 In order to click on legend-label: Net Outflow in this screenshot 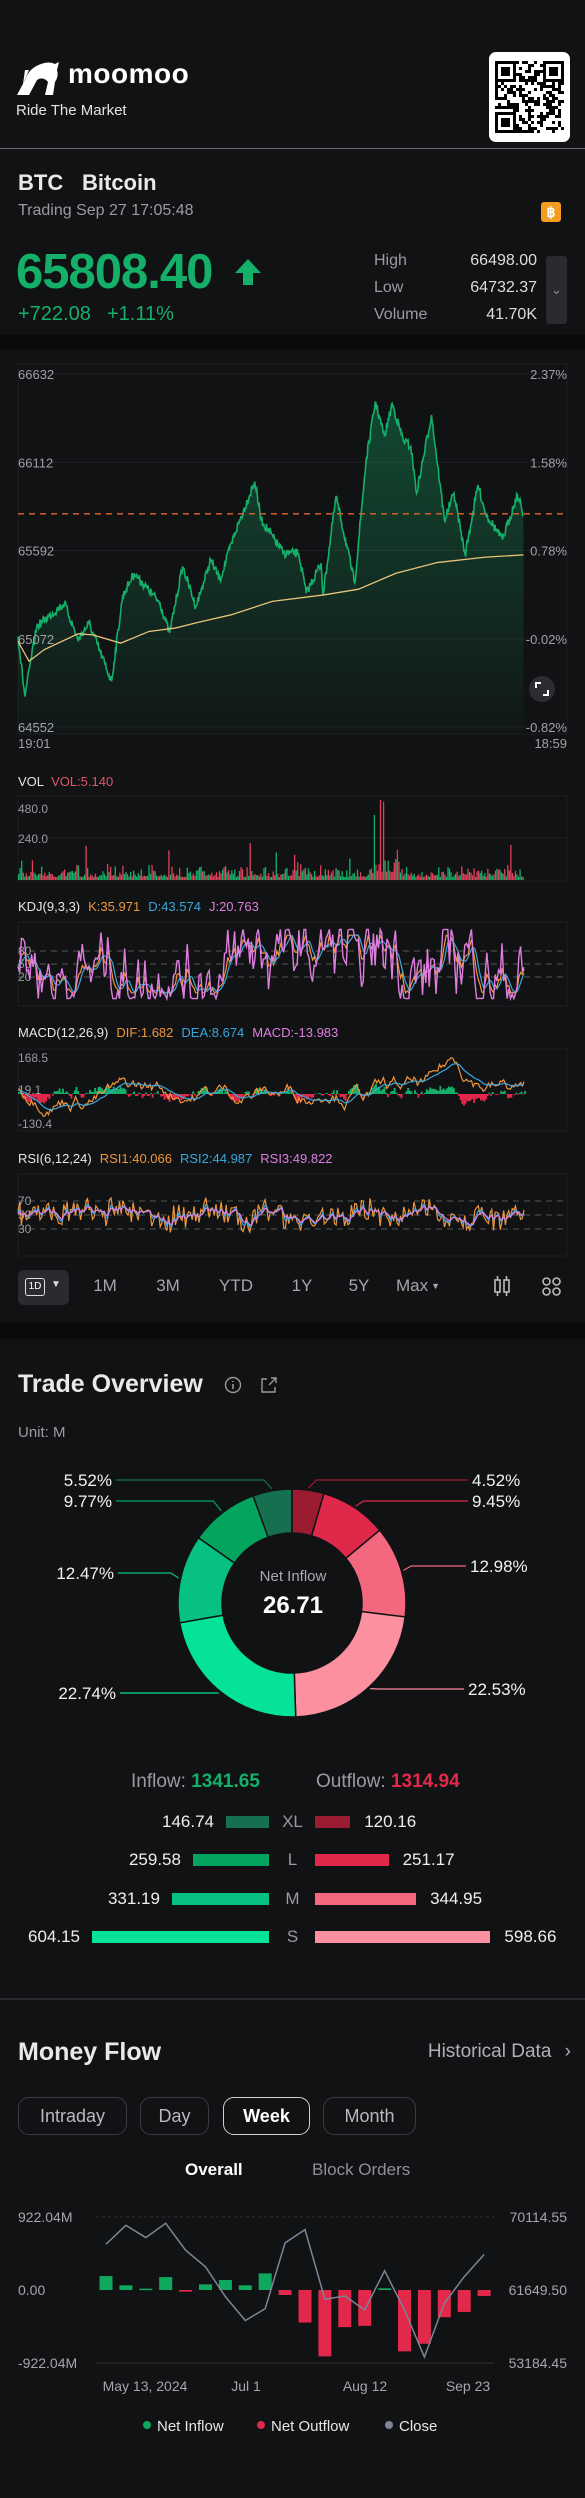, I will do `click(310, 2426)`.